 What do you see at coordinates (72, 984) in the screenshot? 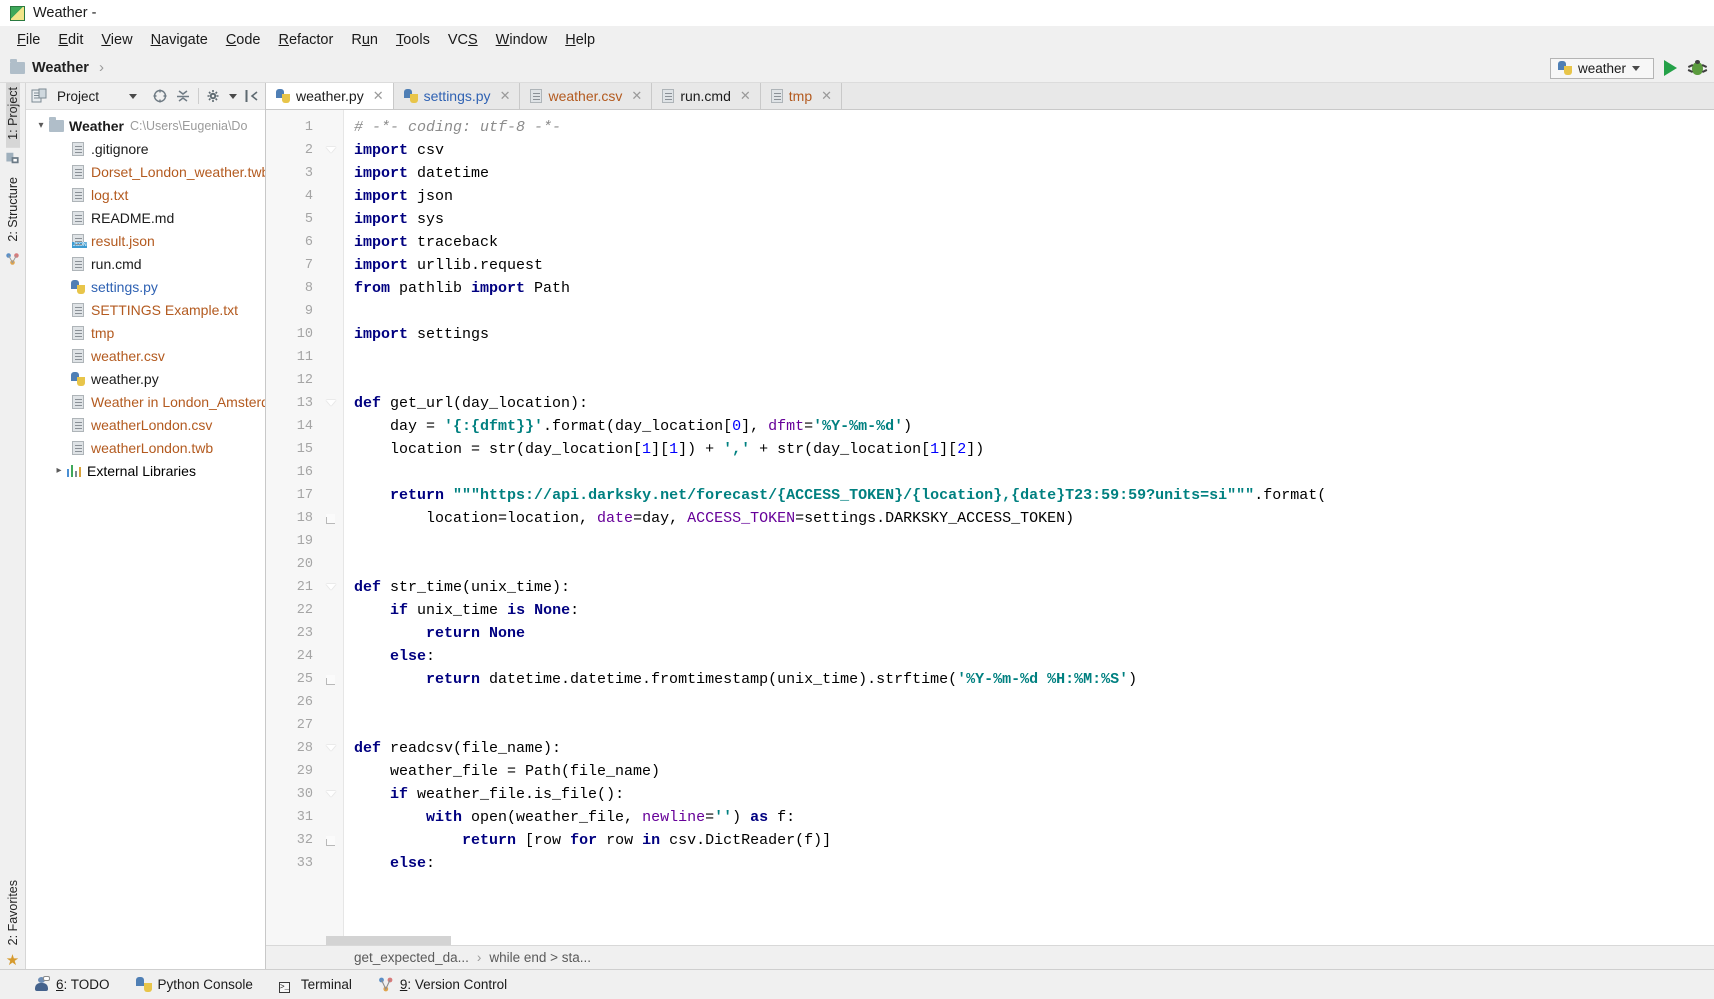
I see `status-todo: 6: TODO` at bounding box center [72, 984].